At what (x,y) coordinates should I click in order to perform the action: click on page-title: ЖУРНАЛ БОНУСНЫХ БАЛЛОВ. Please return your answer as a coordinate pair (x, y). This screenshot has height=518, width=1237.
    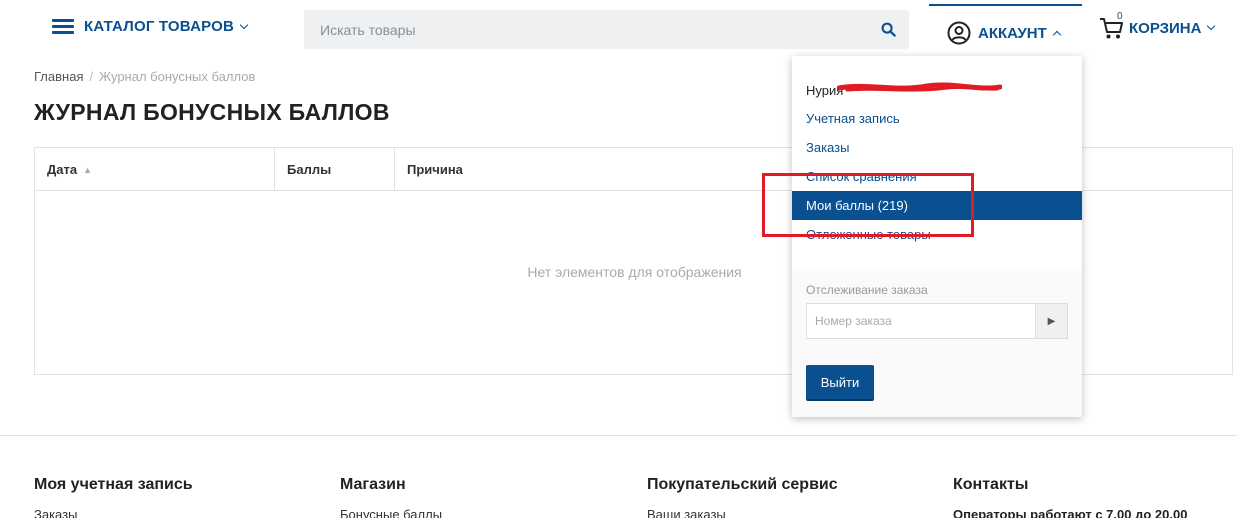
    Looking at the image, I should click on (212, 112).